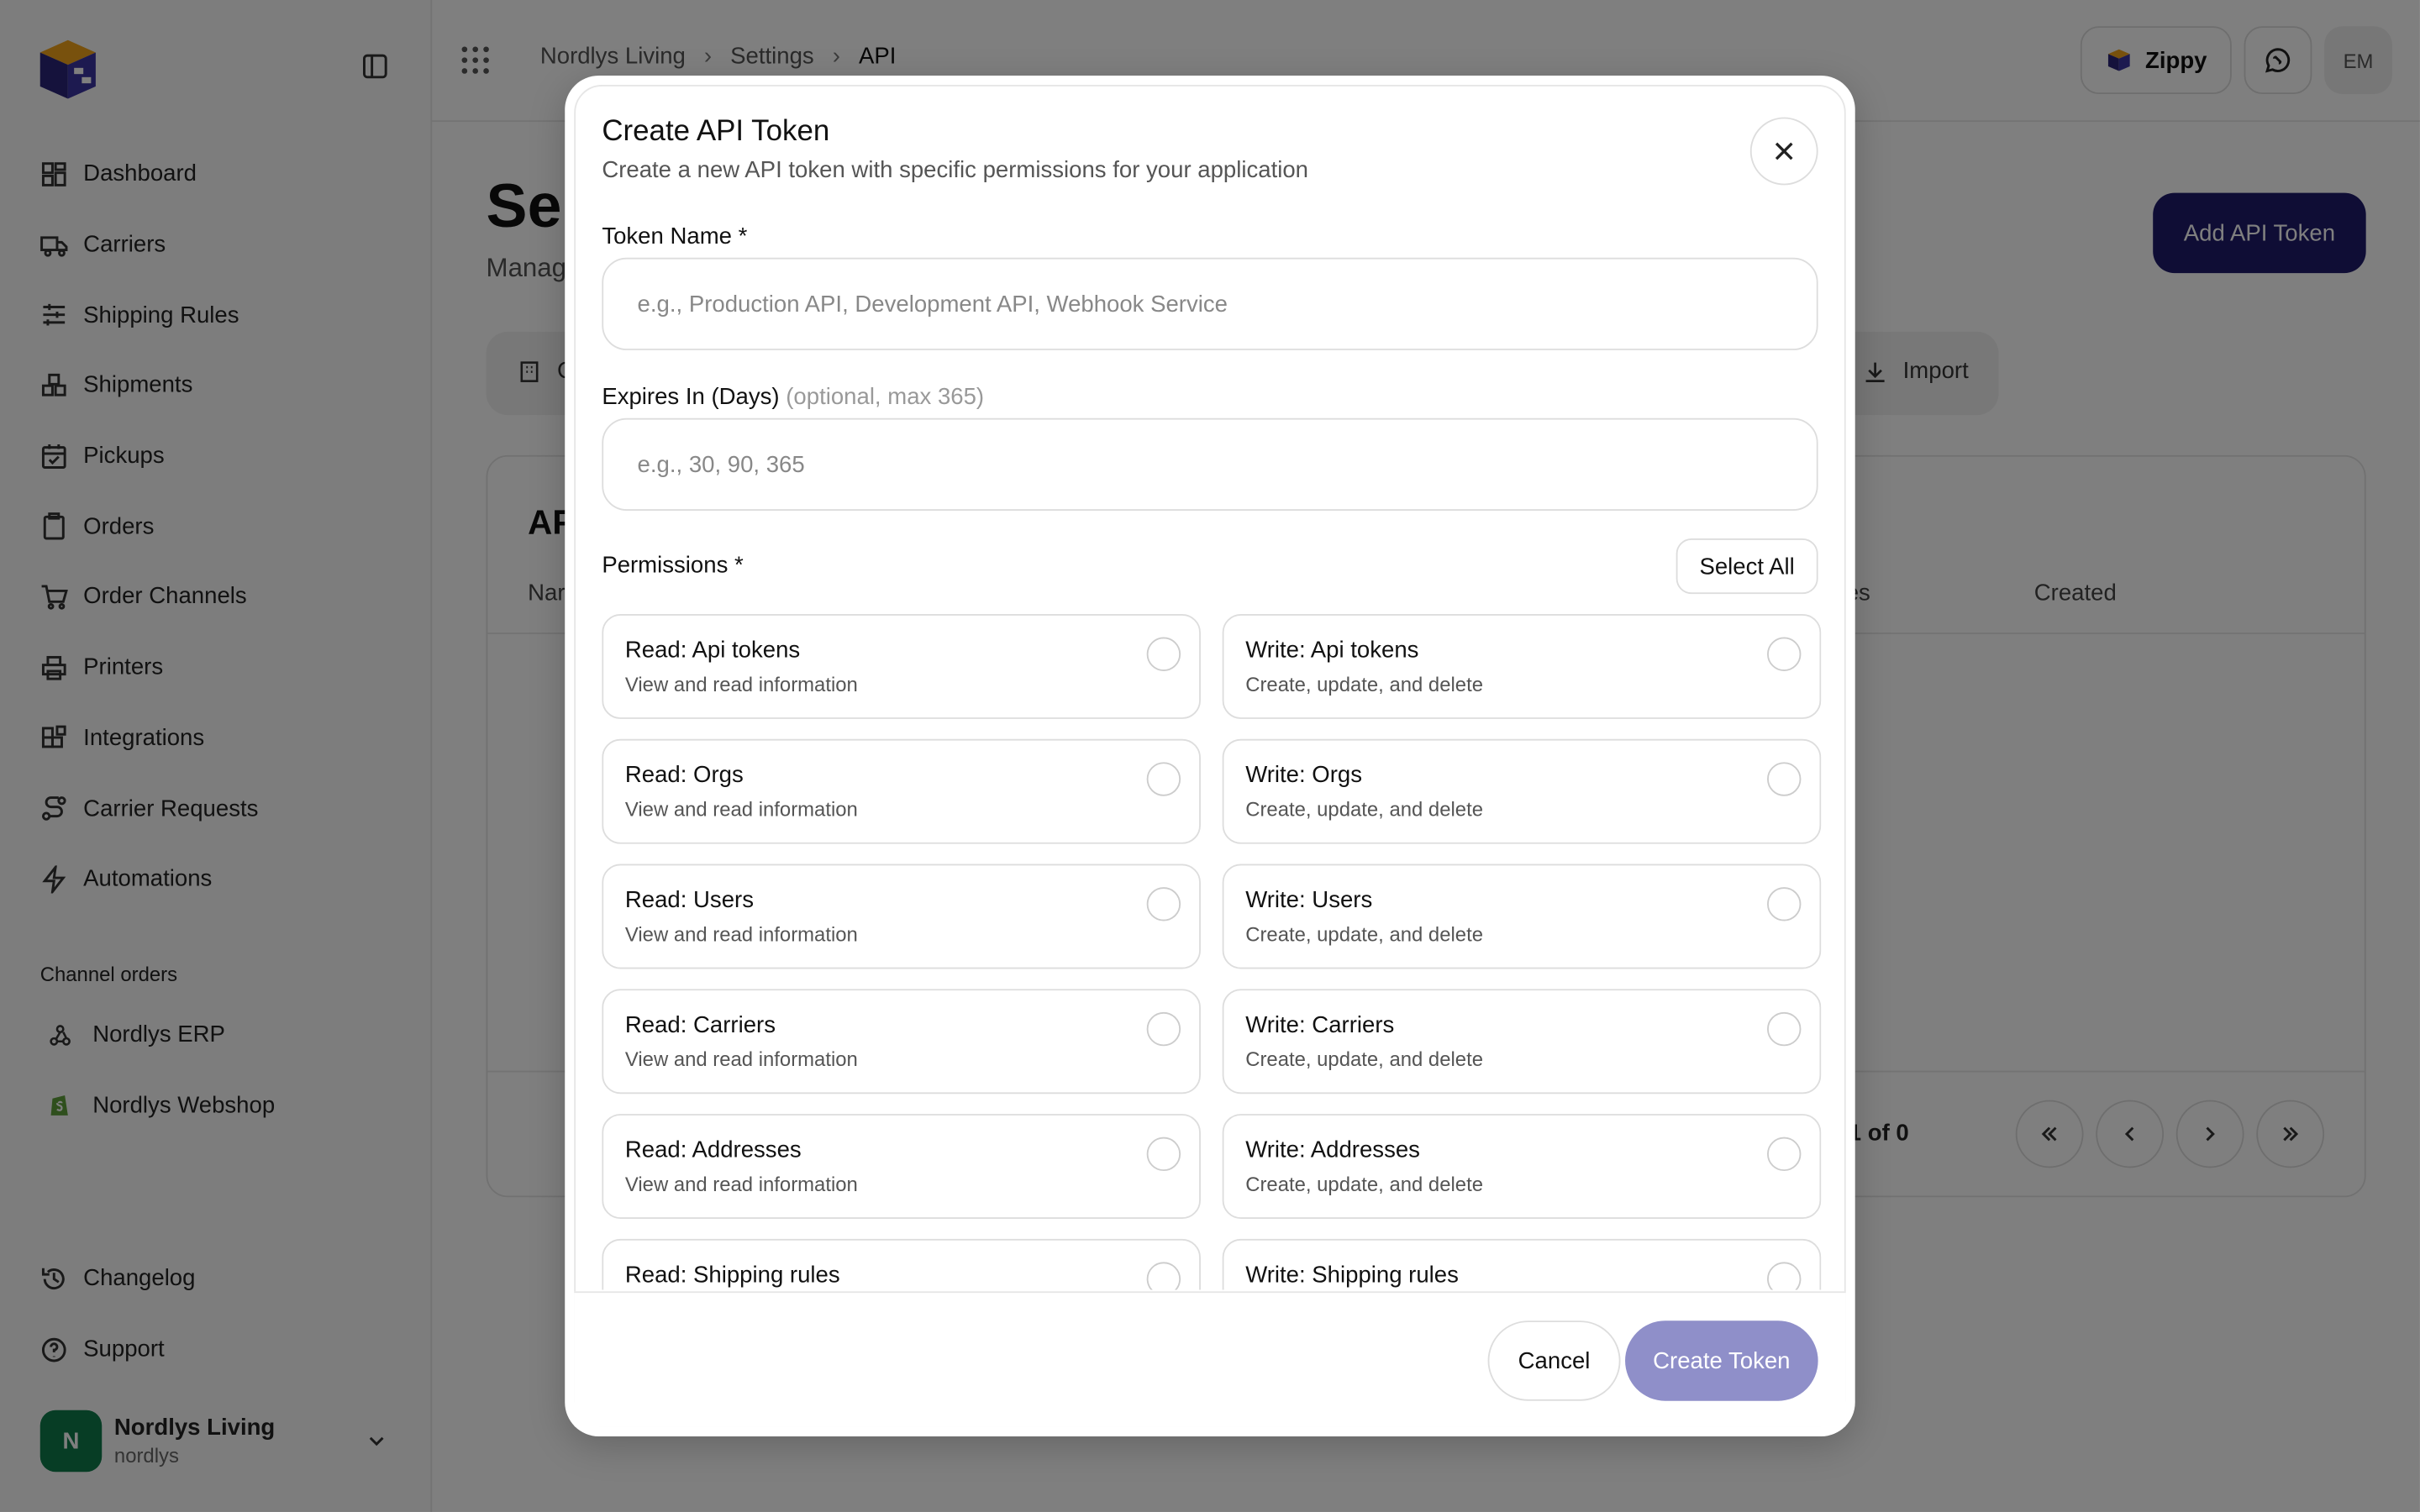 This screenshot has height=1512, width=2420. Describe the element at coordinates (1522, 791) in the screenshot. I see `permission-option: Write: Orgs Create, update, and delete` at that location.